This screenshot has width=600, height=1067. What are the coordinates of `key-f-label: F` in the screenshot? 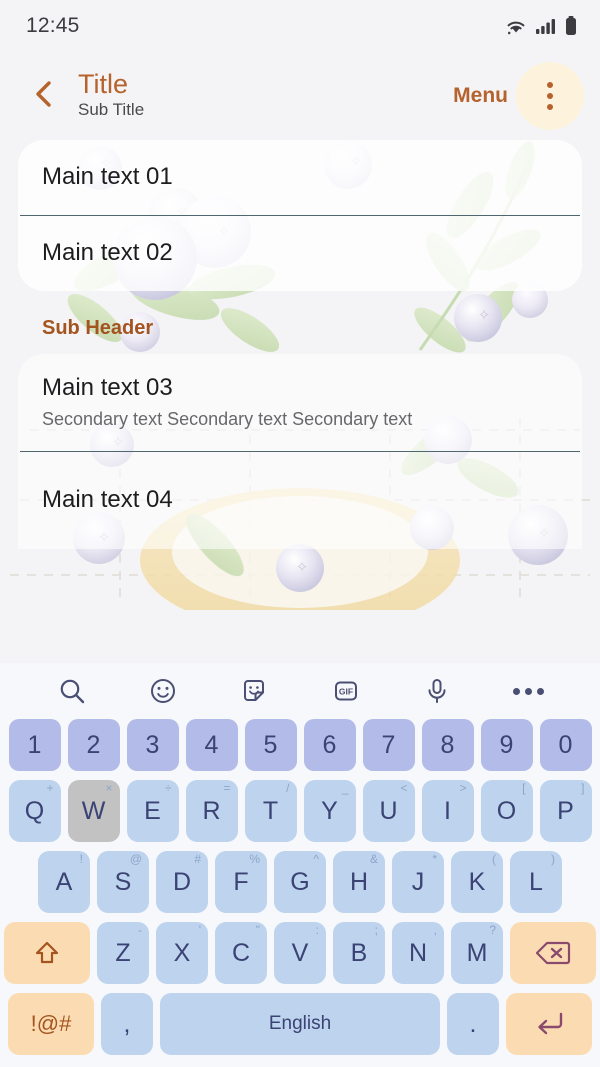 It's located at (241, 881).